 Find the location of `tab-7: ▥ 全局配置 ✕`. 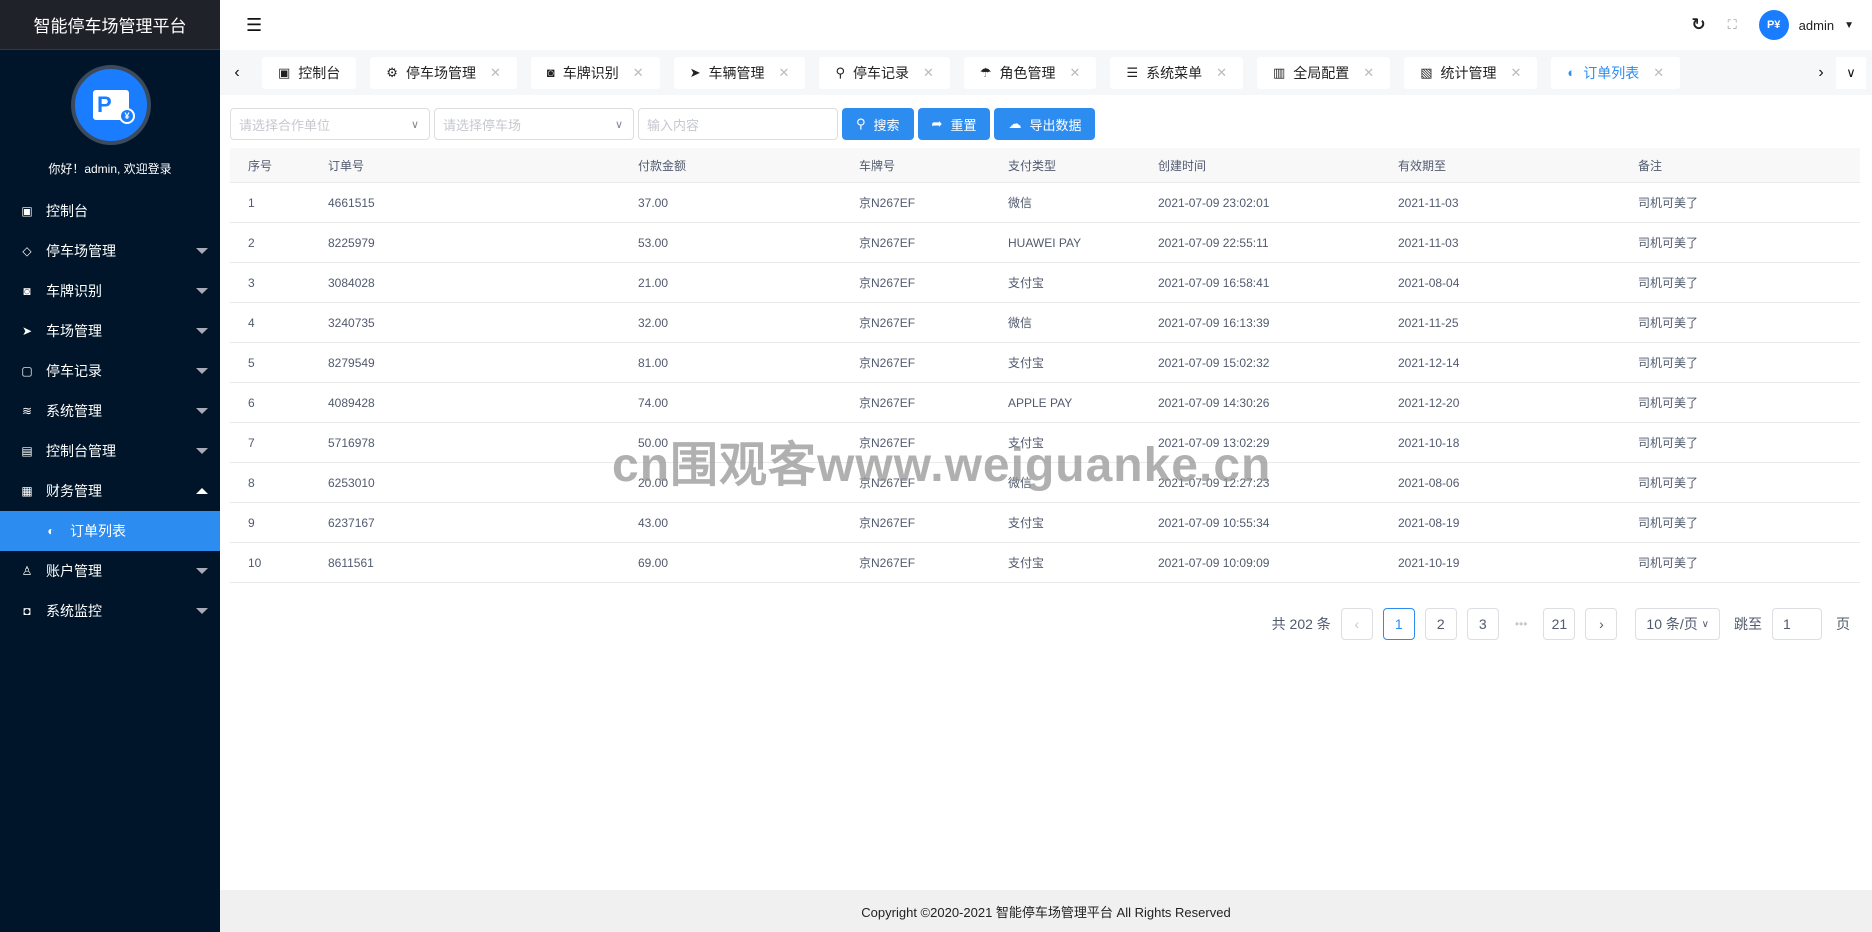

tab-7: ▥ 全局配置 ✕ is located at coordinates (1324, 72).